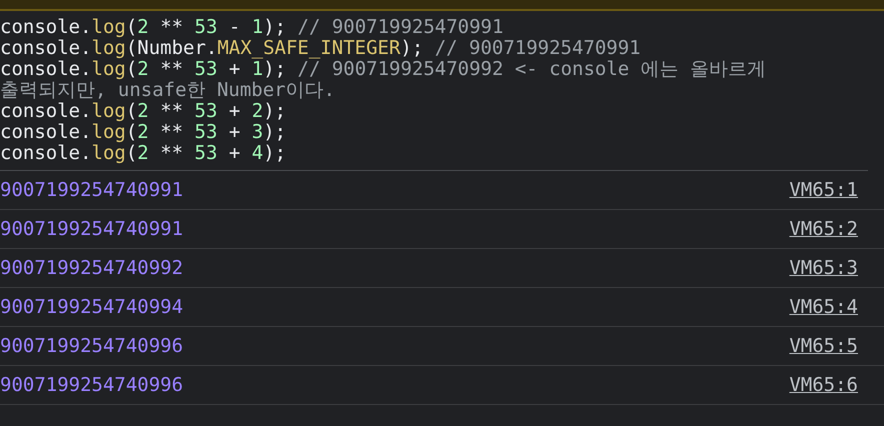  I want to click on code-line: console.log(2 ** 53 - 1); // 900719925470991, so click(252, 27).